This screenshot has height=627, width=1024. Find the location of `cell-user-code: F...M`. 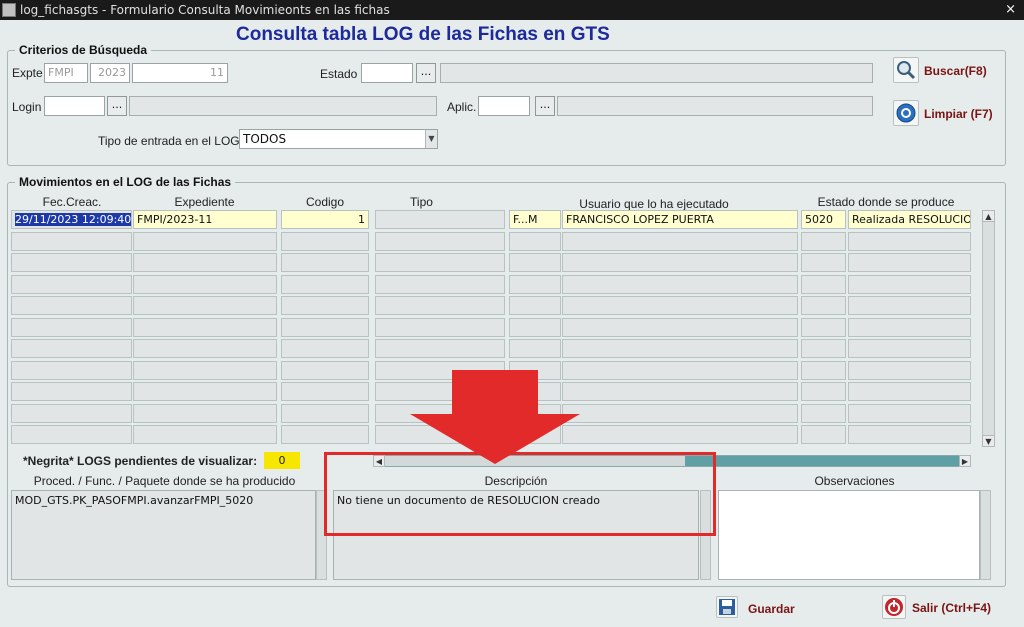

cell-user-code: F...M is located at coordinates (535, 219).